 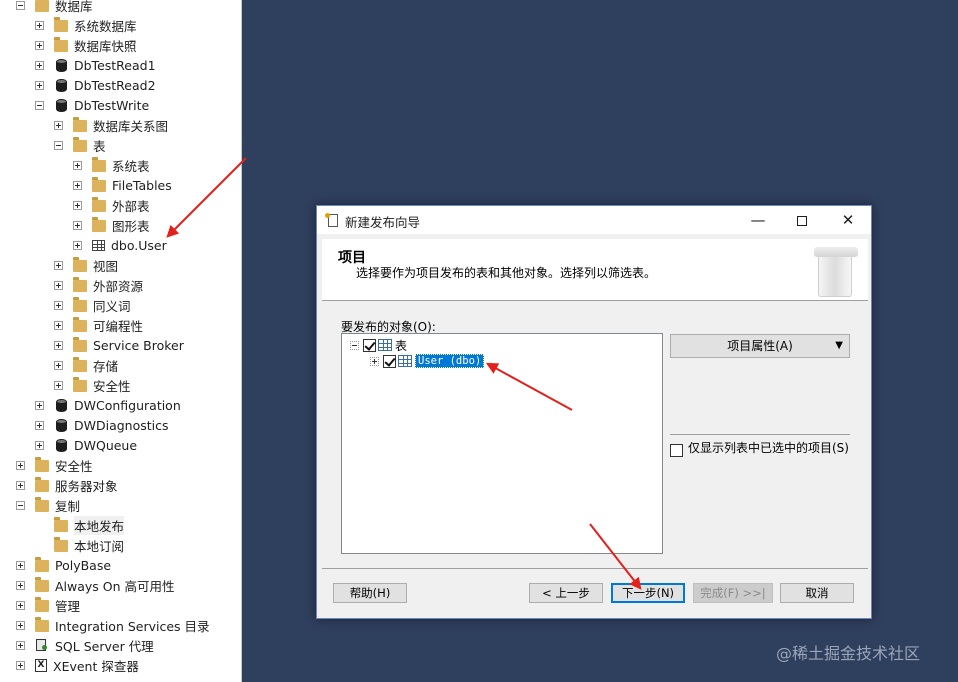 I want to click on tree-node: 表, so click(x=80, y=145).